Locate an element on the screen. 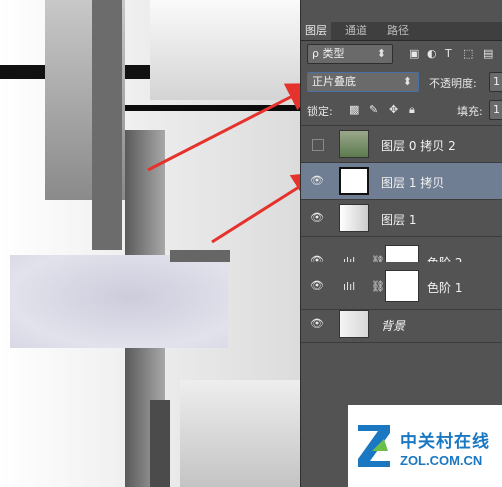  opacity-label: 不透明度: is located at coordinates (453, 83).